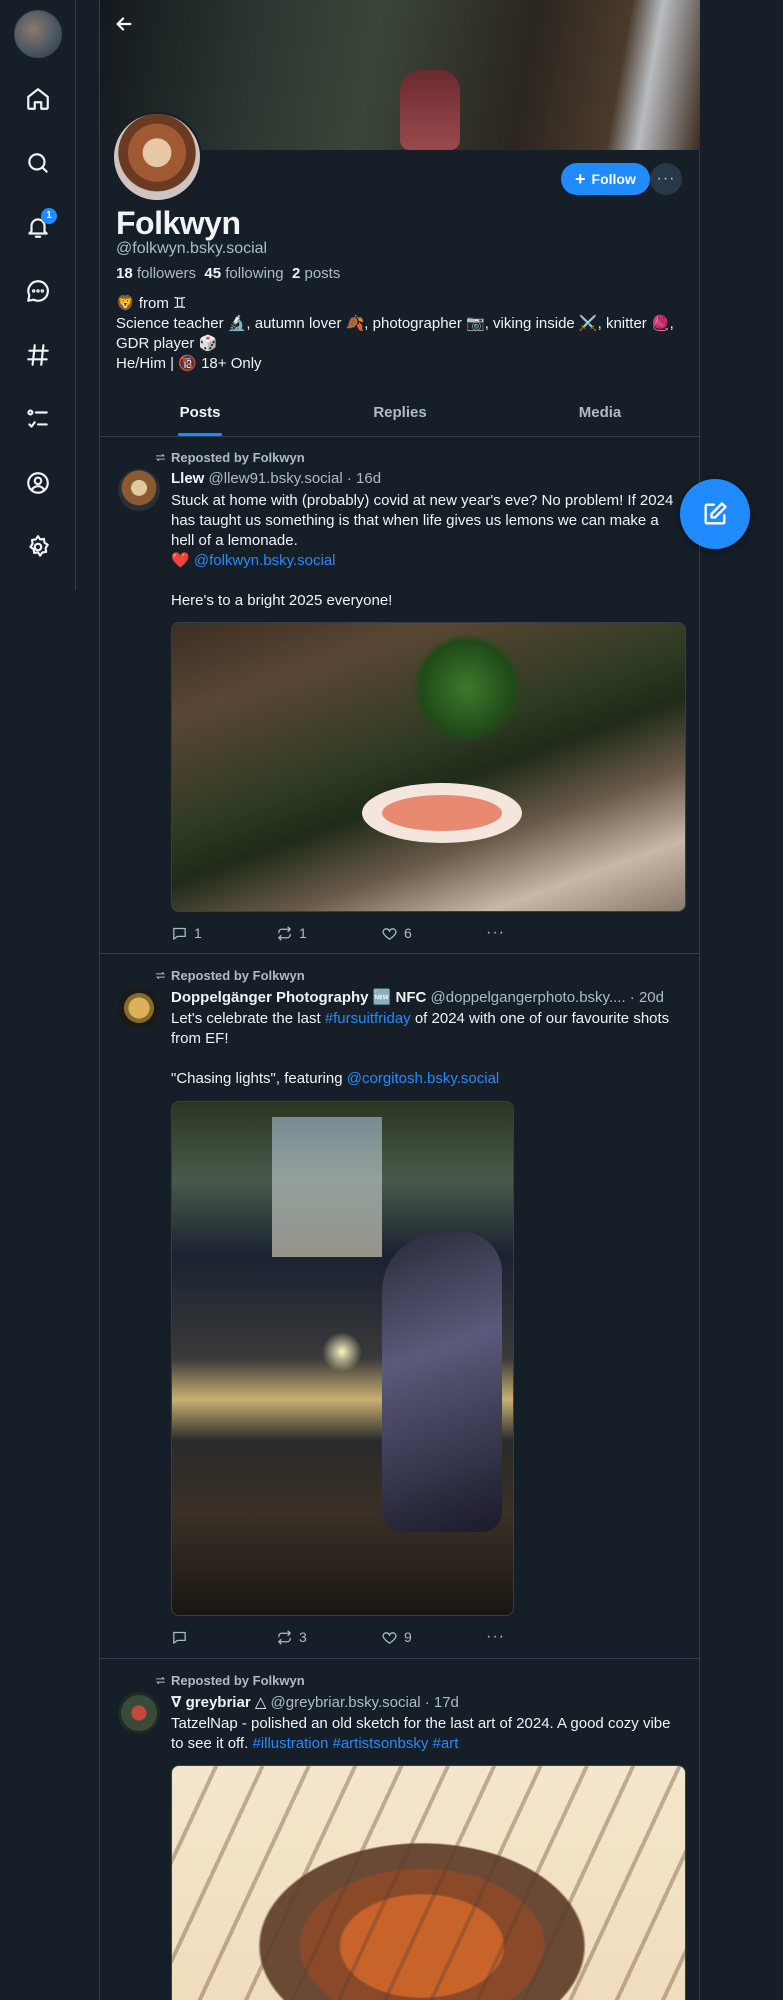  I want to click on hashtag-links: #illustration #artistsonbsky #art, so click(355, 1743).